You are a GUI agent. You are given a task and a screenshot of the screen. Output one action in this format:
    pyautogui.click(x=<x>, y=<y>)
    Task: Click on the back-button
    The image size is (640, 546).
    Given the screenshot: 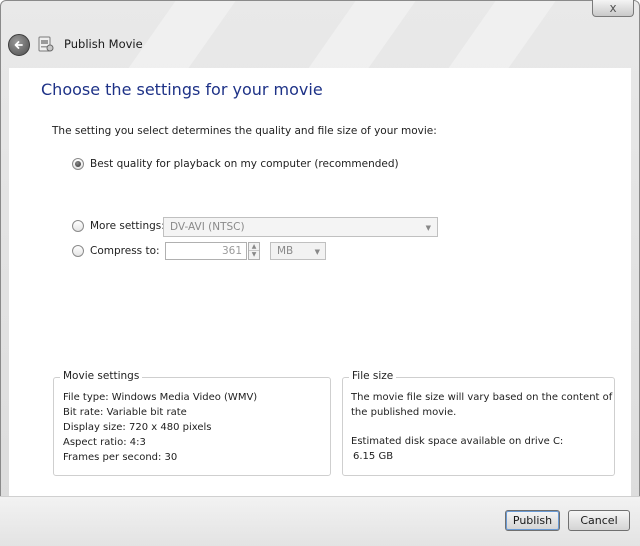 What is the action you would take?
    pyautogui.click(x=19, y=45)
    